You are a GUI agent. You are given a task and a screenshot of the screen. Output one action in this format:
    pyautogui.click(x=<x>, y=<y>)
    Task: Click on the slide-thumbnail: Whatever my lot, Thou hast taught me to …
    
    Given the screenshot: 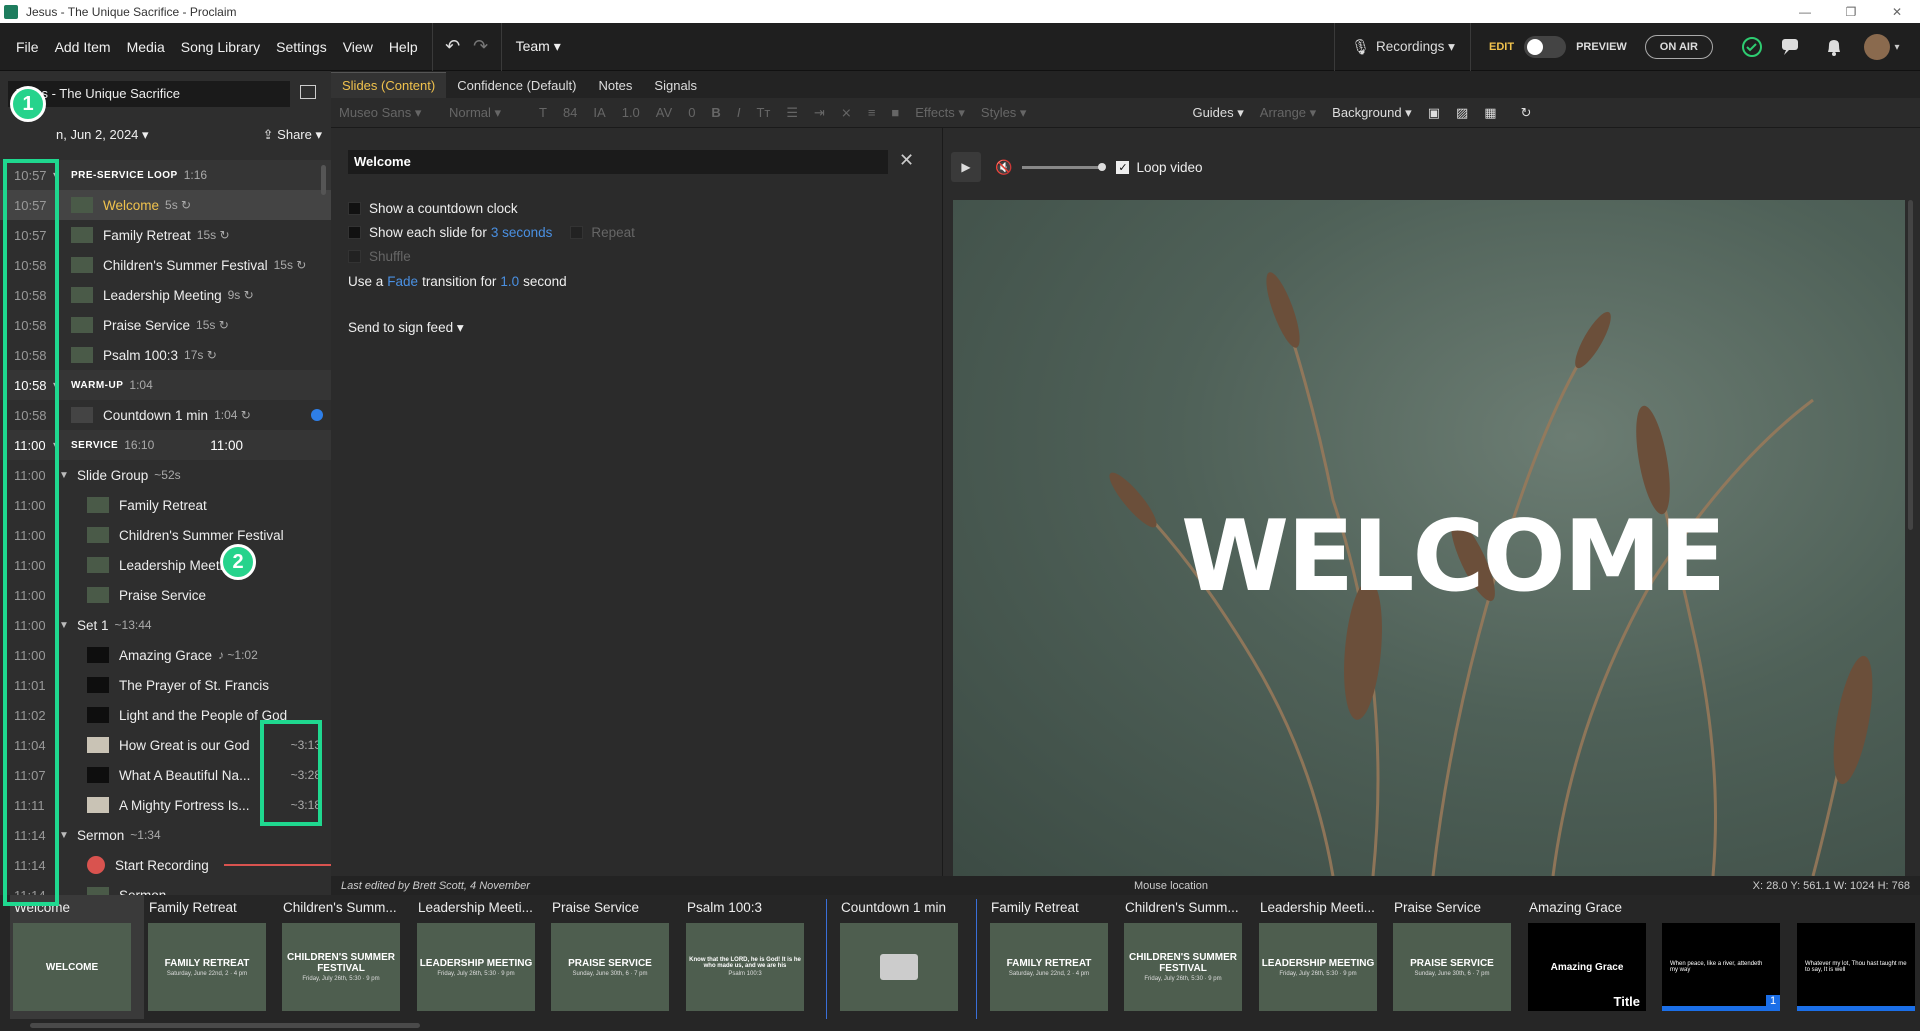 What is the action you would take?
    pyautogui.click(x=1857, y=957)
    